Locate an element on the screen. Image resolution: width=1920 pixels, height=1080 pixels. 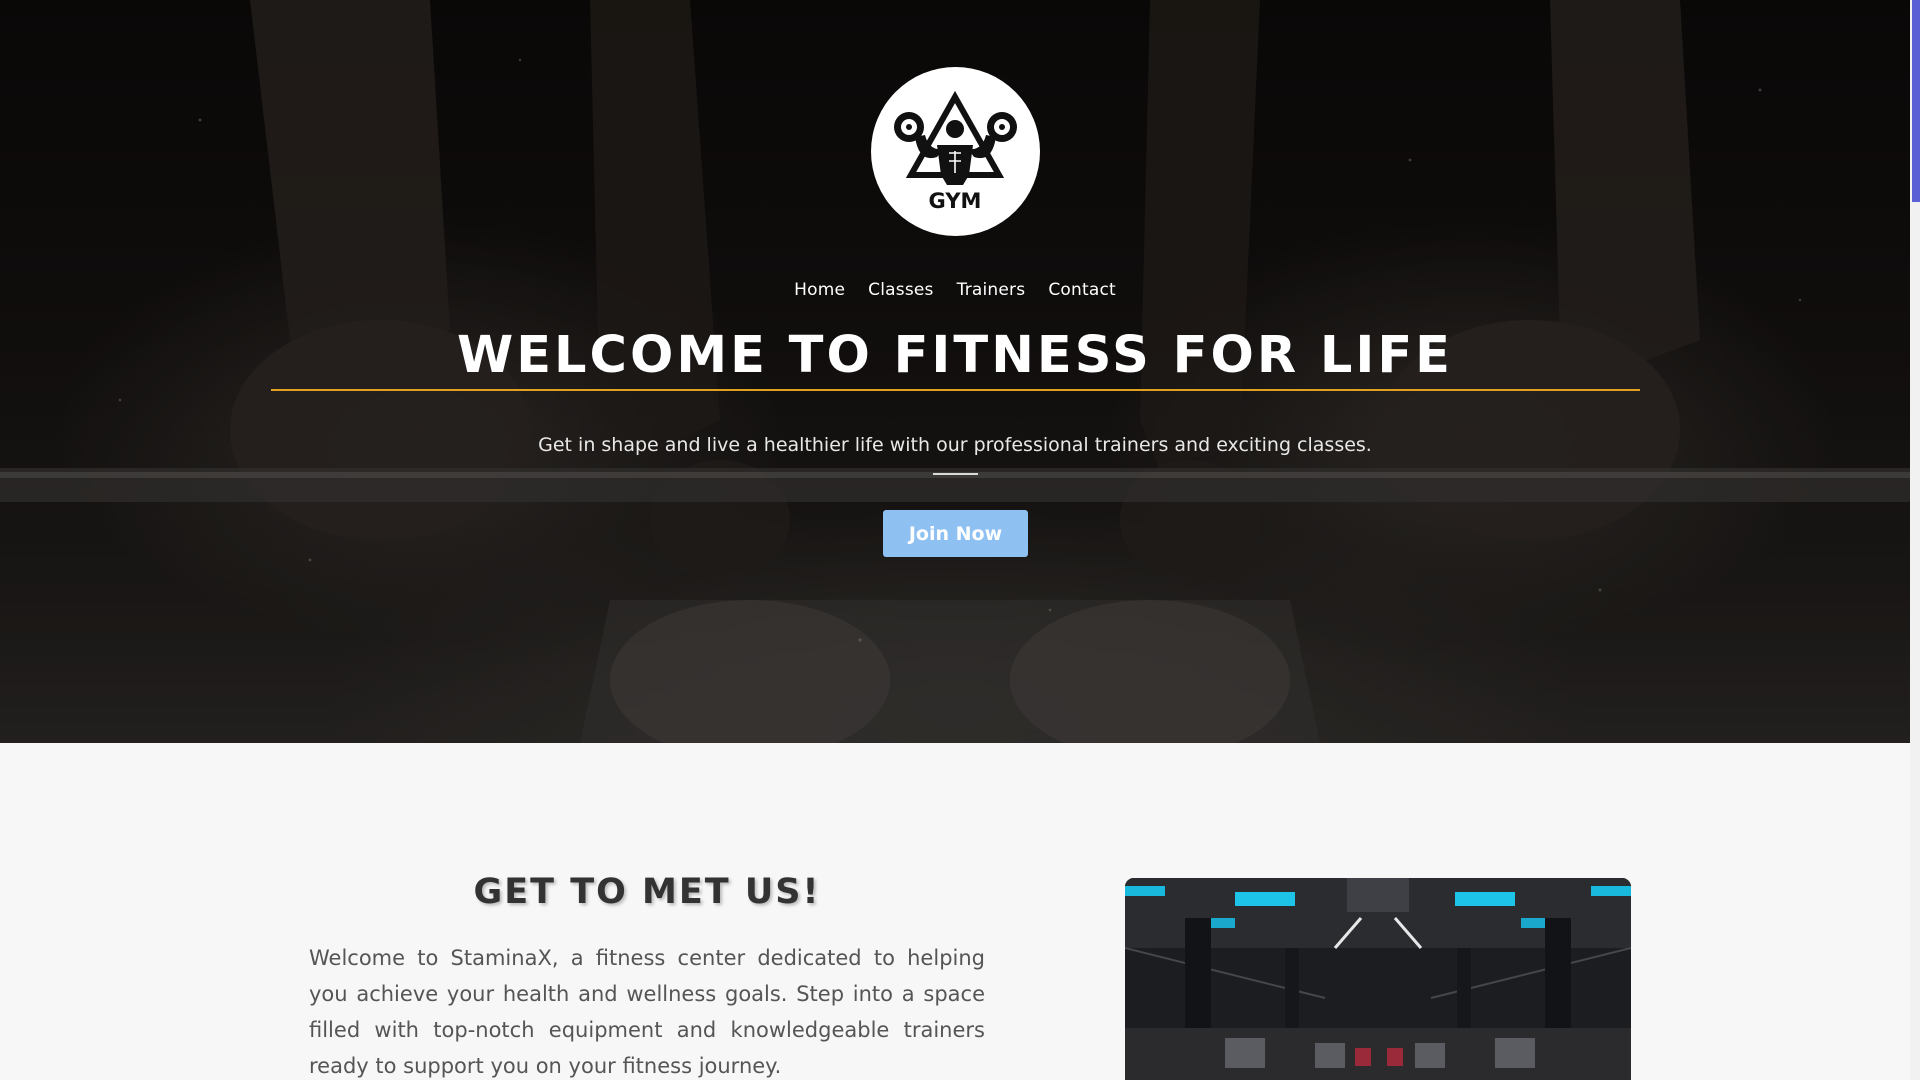
gym-logo: GYM is located at coordinates (955, 151).